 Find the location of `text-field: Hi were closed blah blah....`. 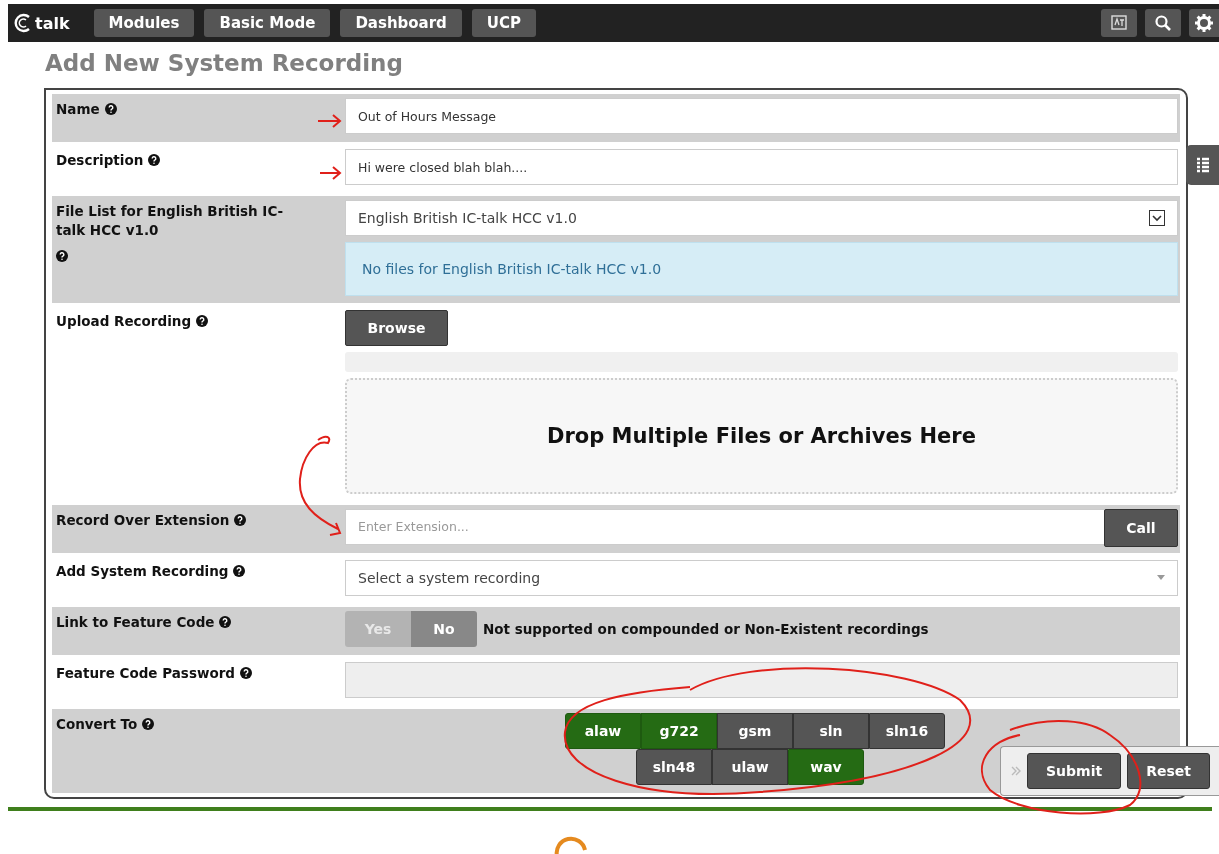

text-field: Hi were closed blah blah.... is located at coordinates (761, 167).